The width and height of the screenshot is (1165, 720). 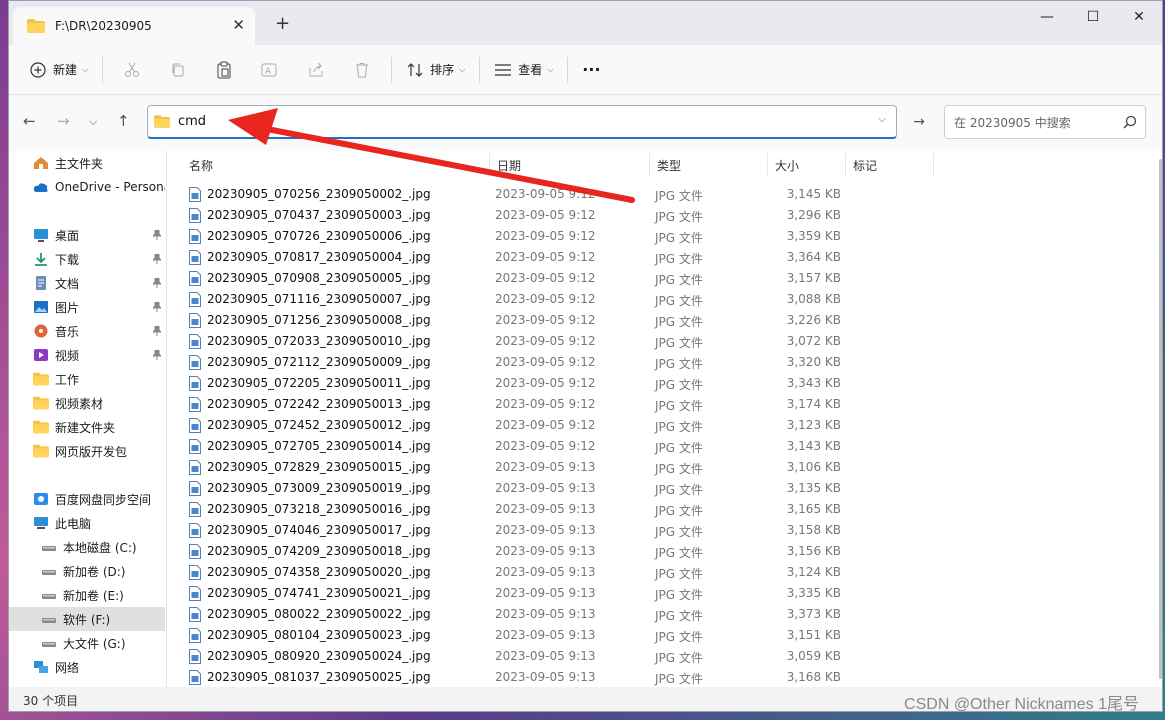 What do you see at coordinates (87, 307) in the screenshot?
I see `sidebar-item: 图片` at bounding box center [87, 307].